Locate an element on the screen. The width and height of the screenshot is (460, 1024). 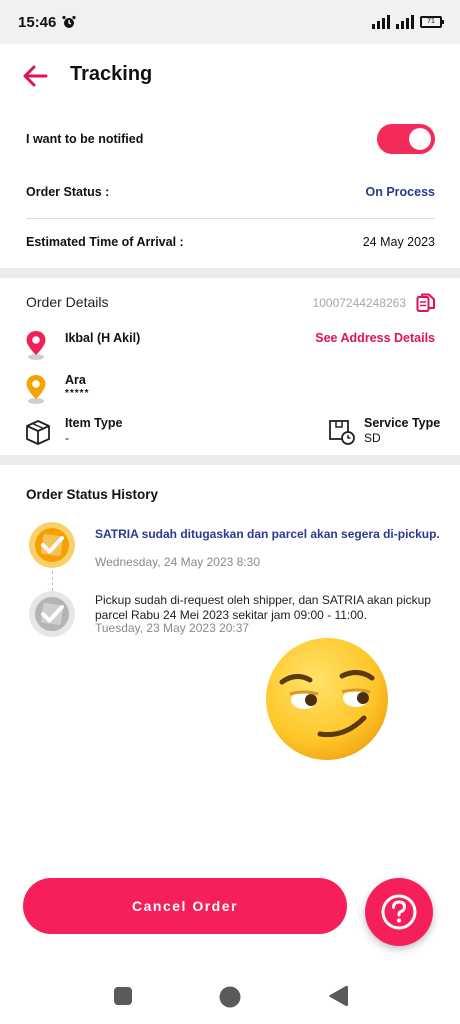
app-header: Tracking is located at coordinates (230, 76).